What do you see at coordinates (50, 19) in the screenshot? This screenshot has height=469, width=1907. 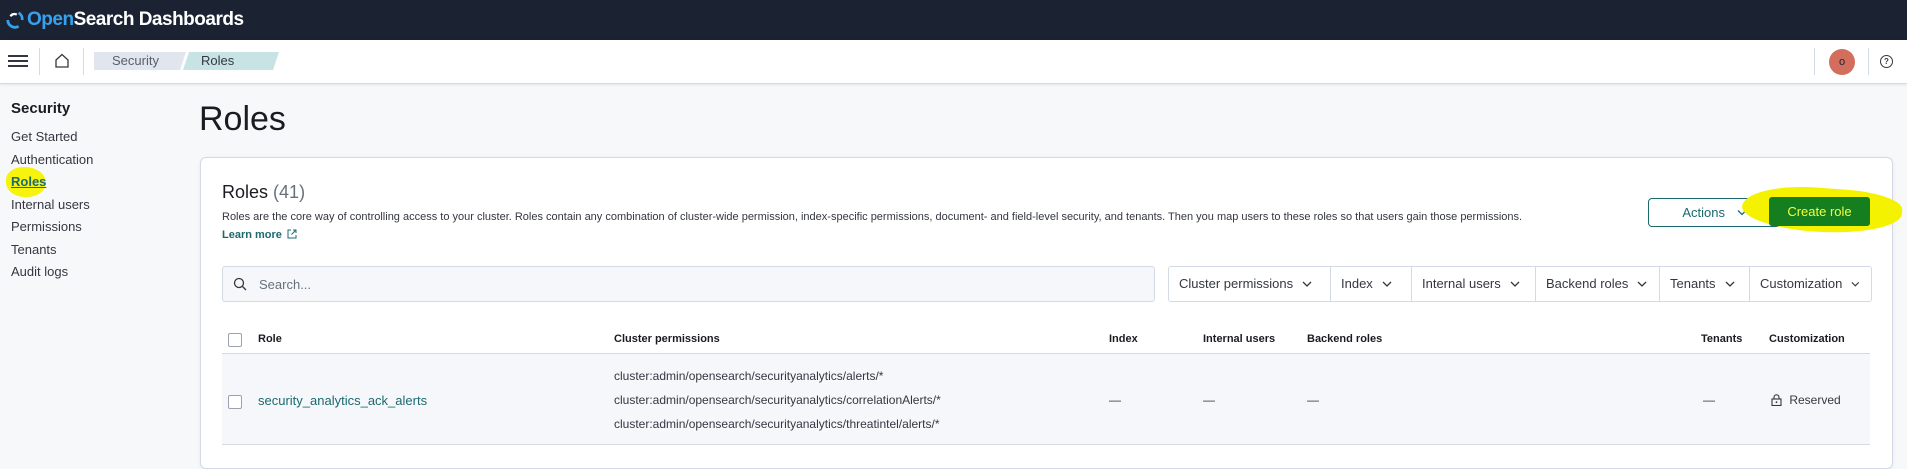 I see `logo-text-open: Open` at bounding box center [50, 19].